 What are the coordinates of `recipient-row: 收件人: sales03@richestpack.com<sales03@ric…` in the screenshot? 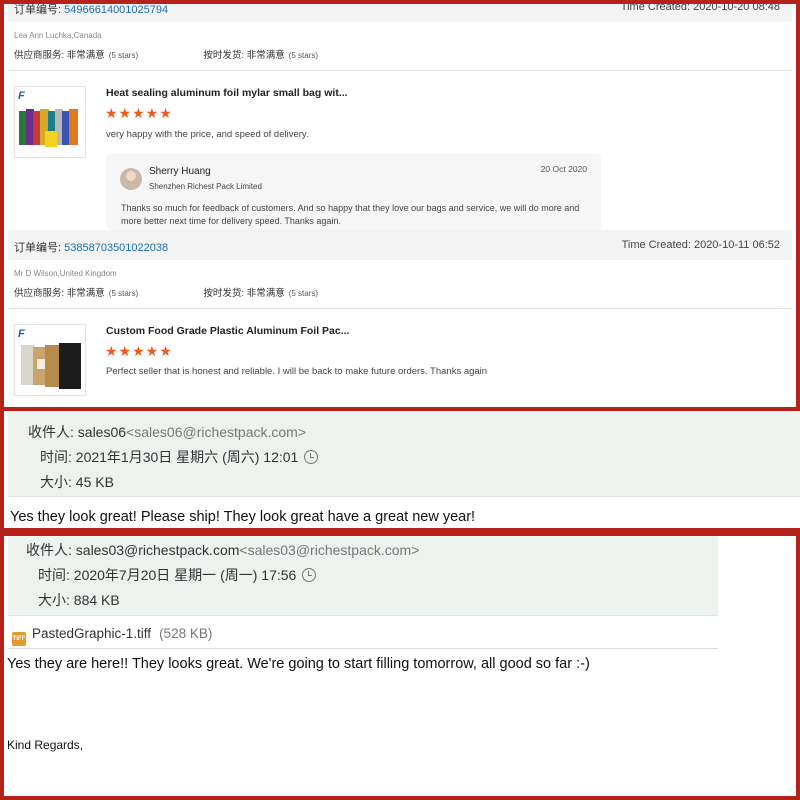 It's located at (222, 550).